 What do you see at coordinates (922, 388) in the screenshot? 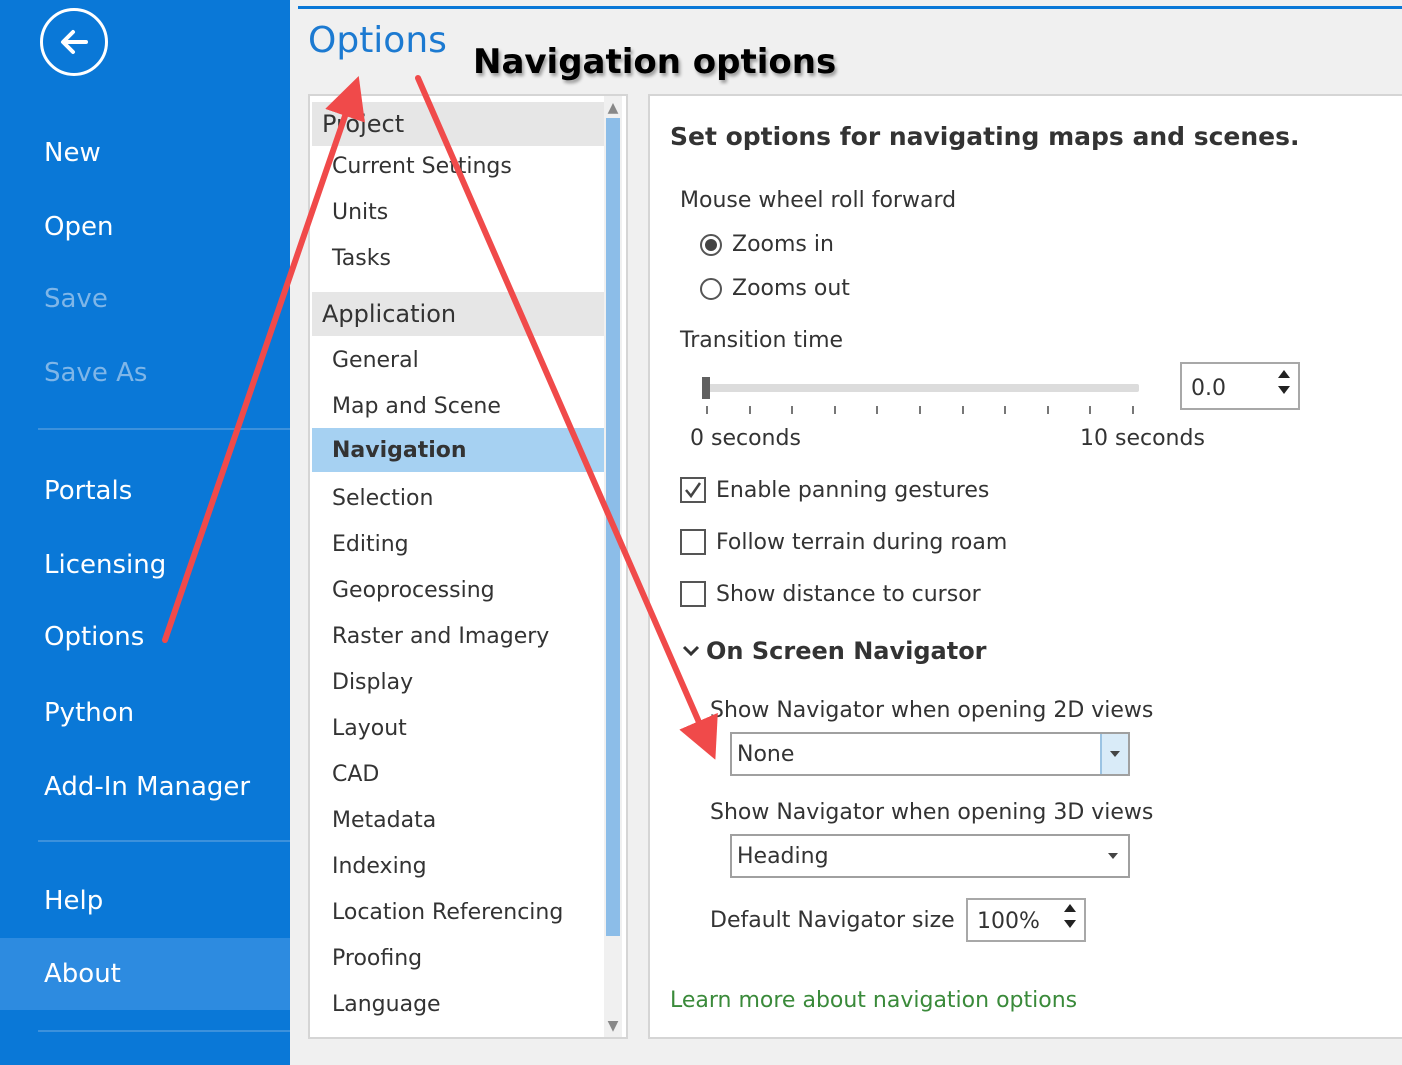
I see `transition-time-slider` at bounding box center [922, 388].